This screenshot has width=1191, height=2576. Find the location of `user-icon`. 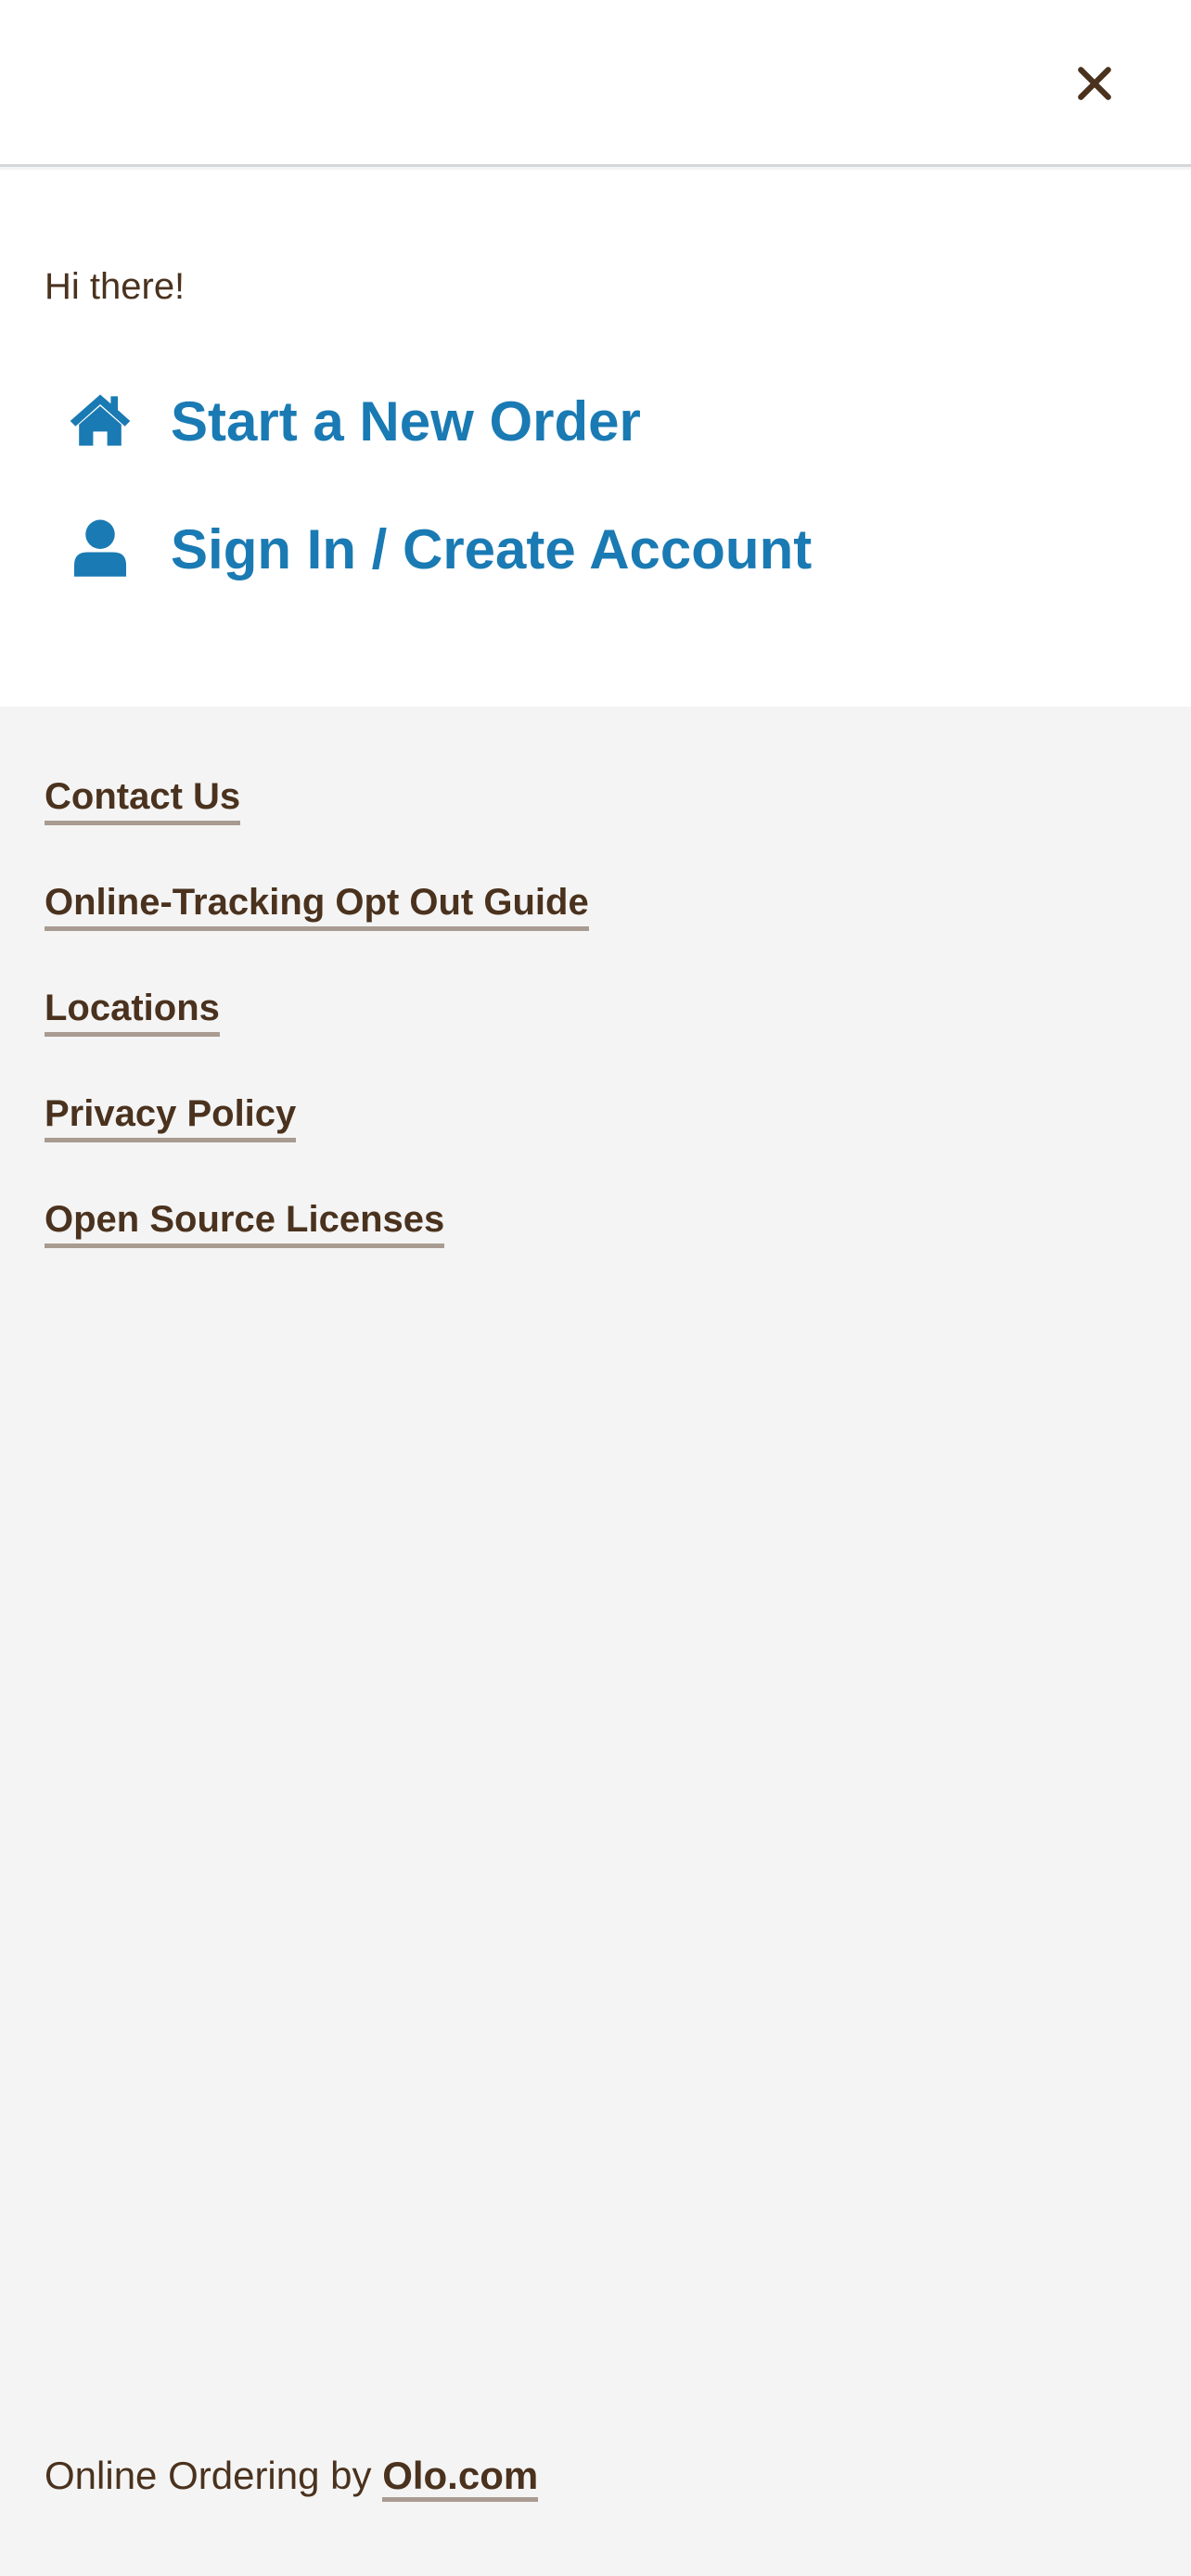

user-icon is located at coordinates (100, 549).